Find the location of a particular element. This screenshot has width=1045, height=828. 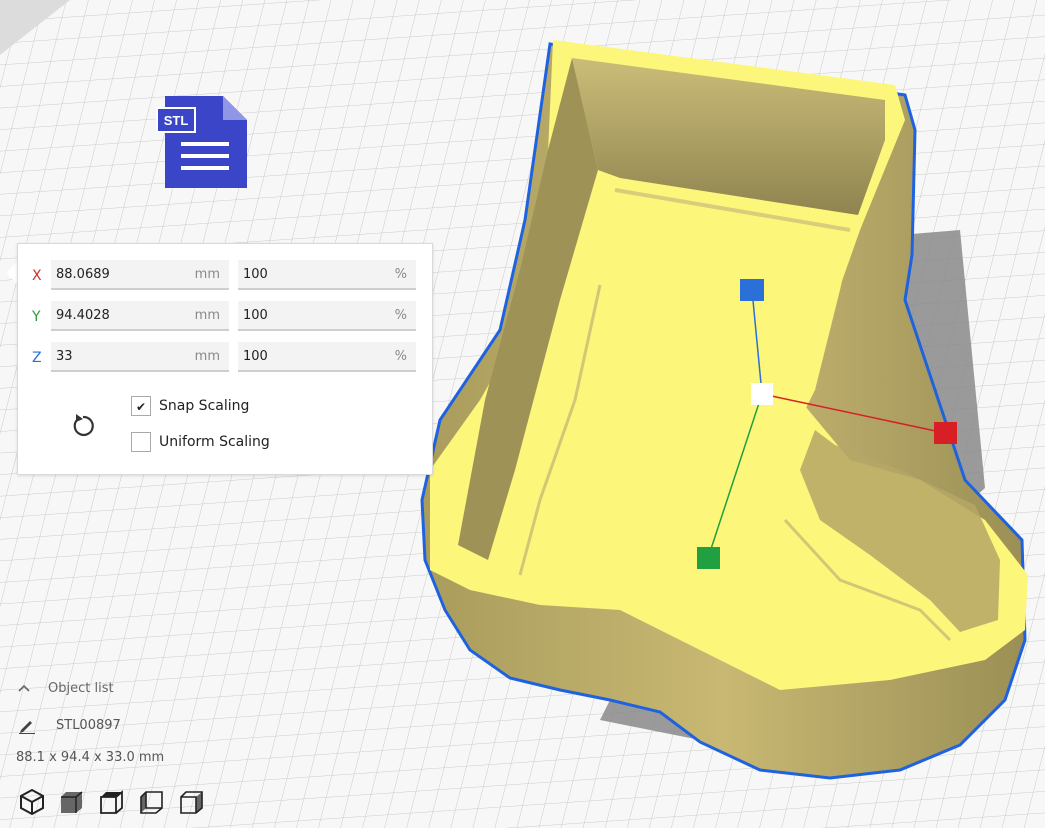

x-size-value: 88.0689 is located at coordinates (83, 274).